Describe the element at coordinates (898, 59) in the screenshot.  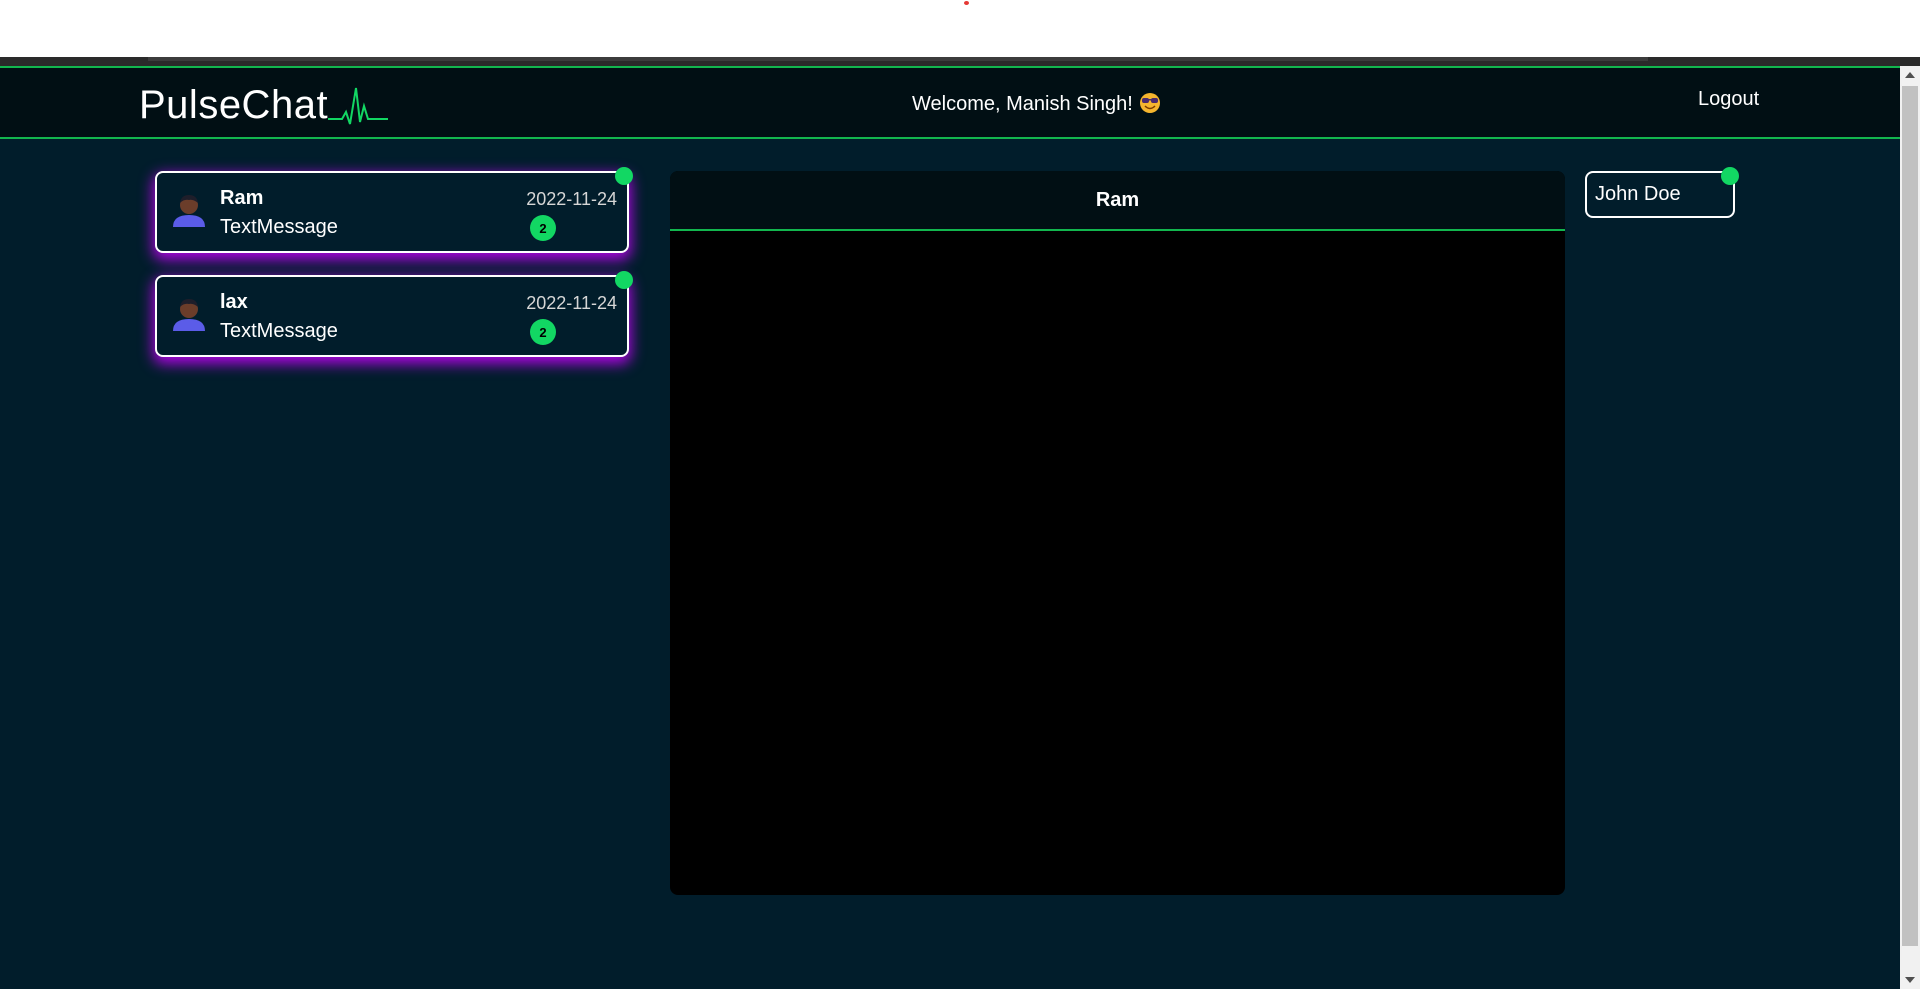
I see `divider-inner` at that location.